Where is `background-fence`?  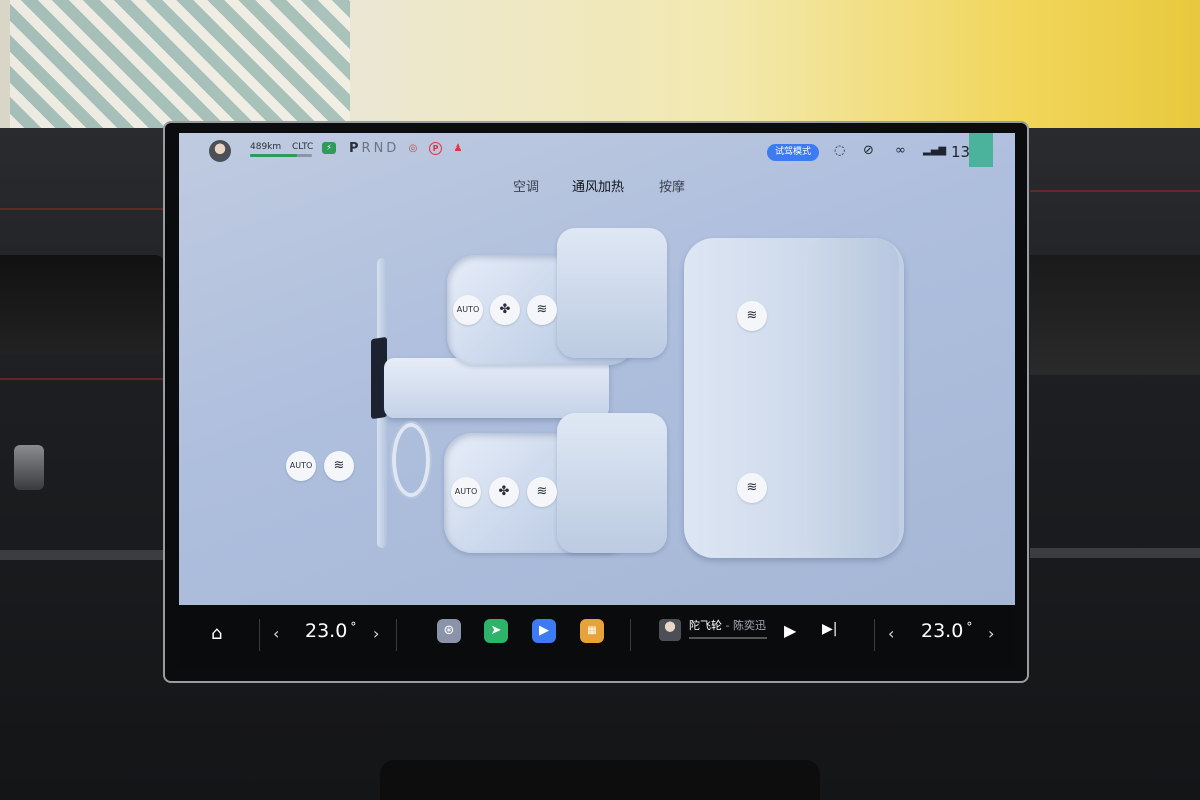 background-fence is located at coordinates (180, 64).